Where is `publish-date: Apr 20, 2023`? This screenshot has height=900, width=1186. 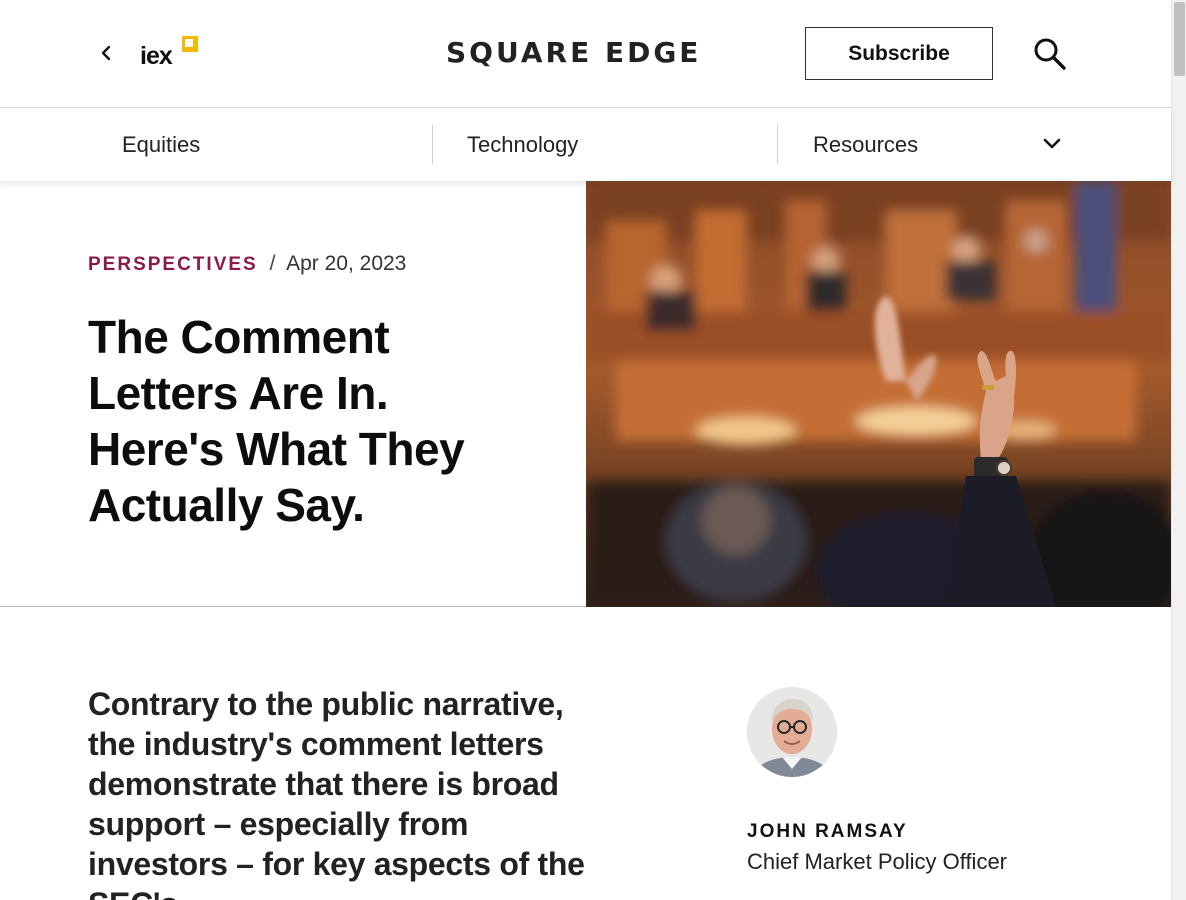 publish-date: Apr 20, 2023 is located at coordinates (346, 263).